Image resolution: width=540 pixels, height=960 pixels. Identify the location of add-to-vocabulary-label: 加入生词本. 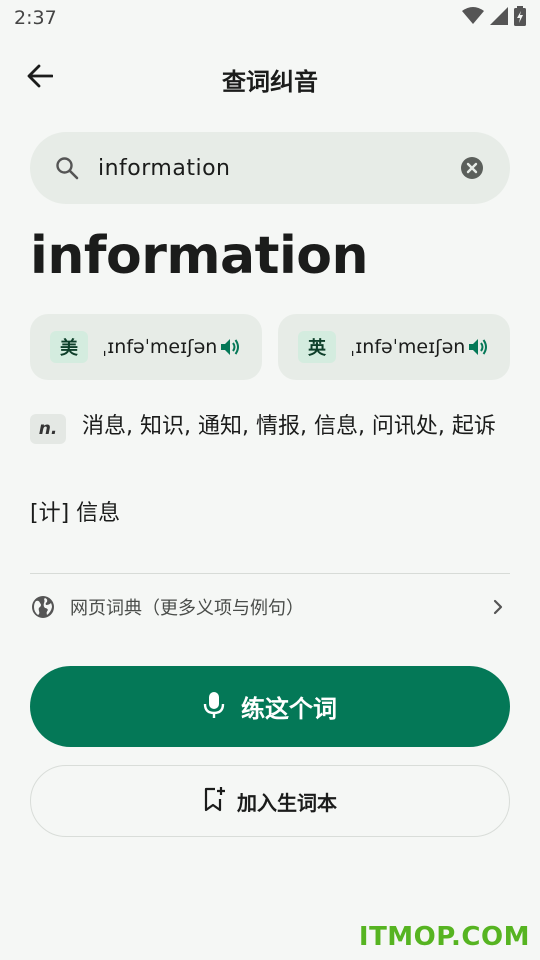
(287, 802).